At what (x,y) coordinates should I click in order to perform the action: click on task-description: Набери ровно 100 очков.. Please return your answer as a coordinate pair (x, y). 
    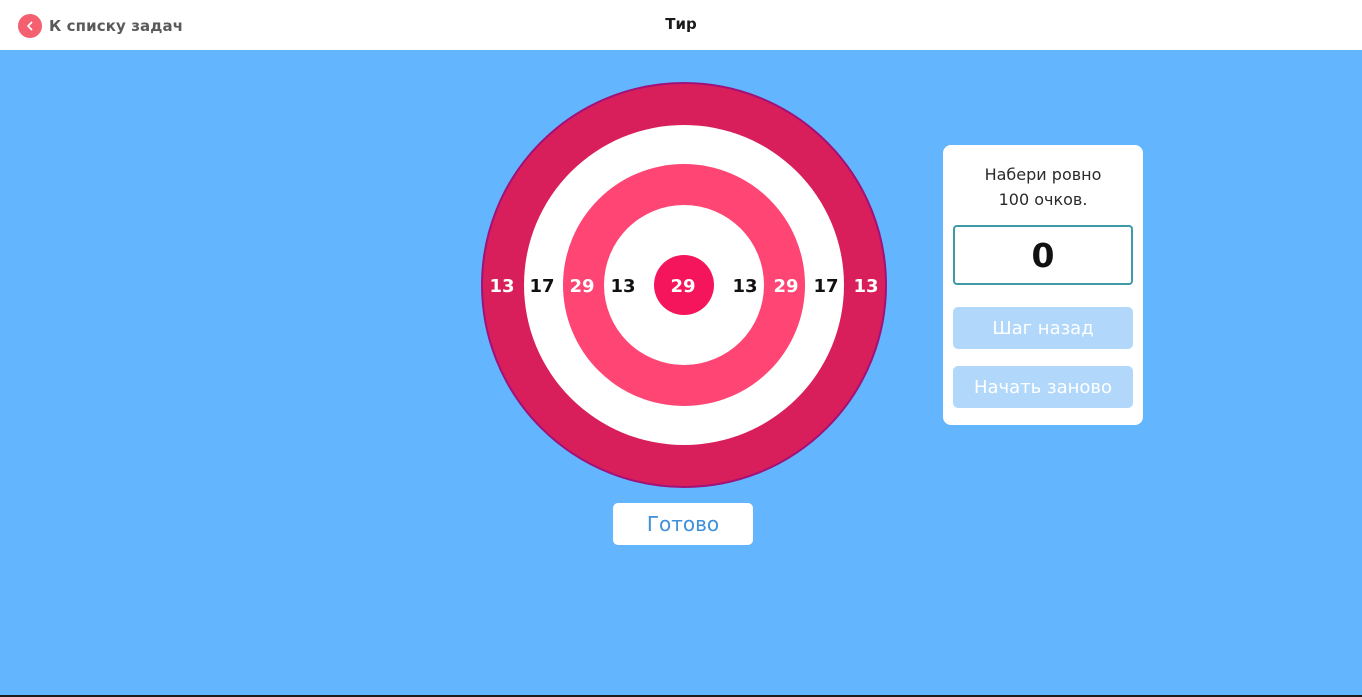
    Looking at the image, I should click on (1043, 187).